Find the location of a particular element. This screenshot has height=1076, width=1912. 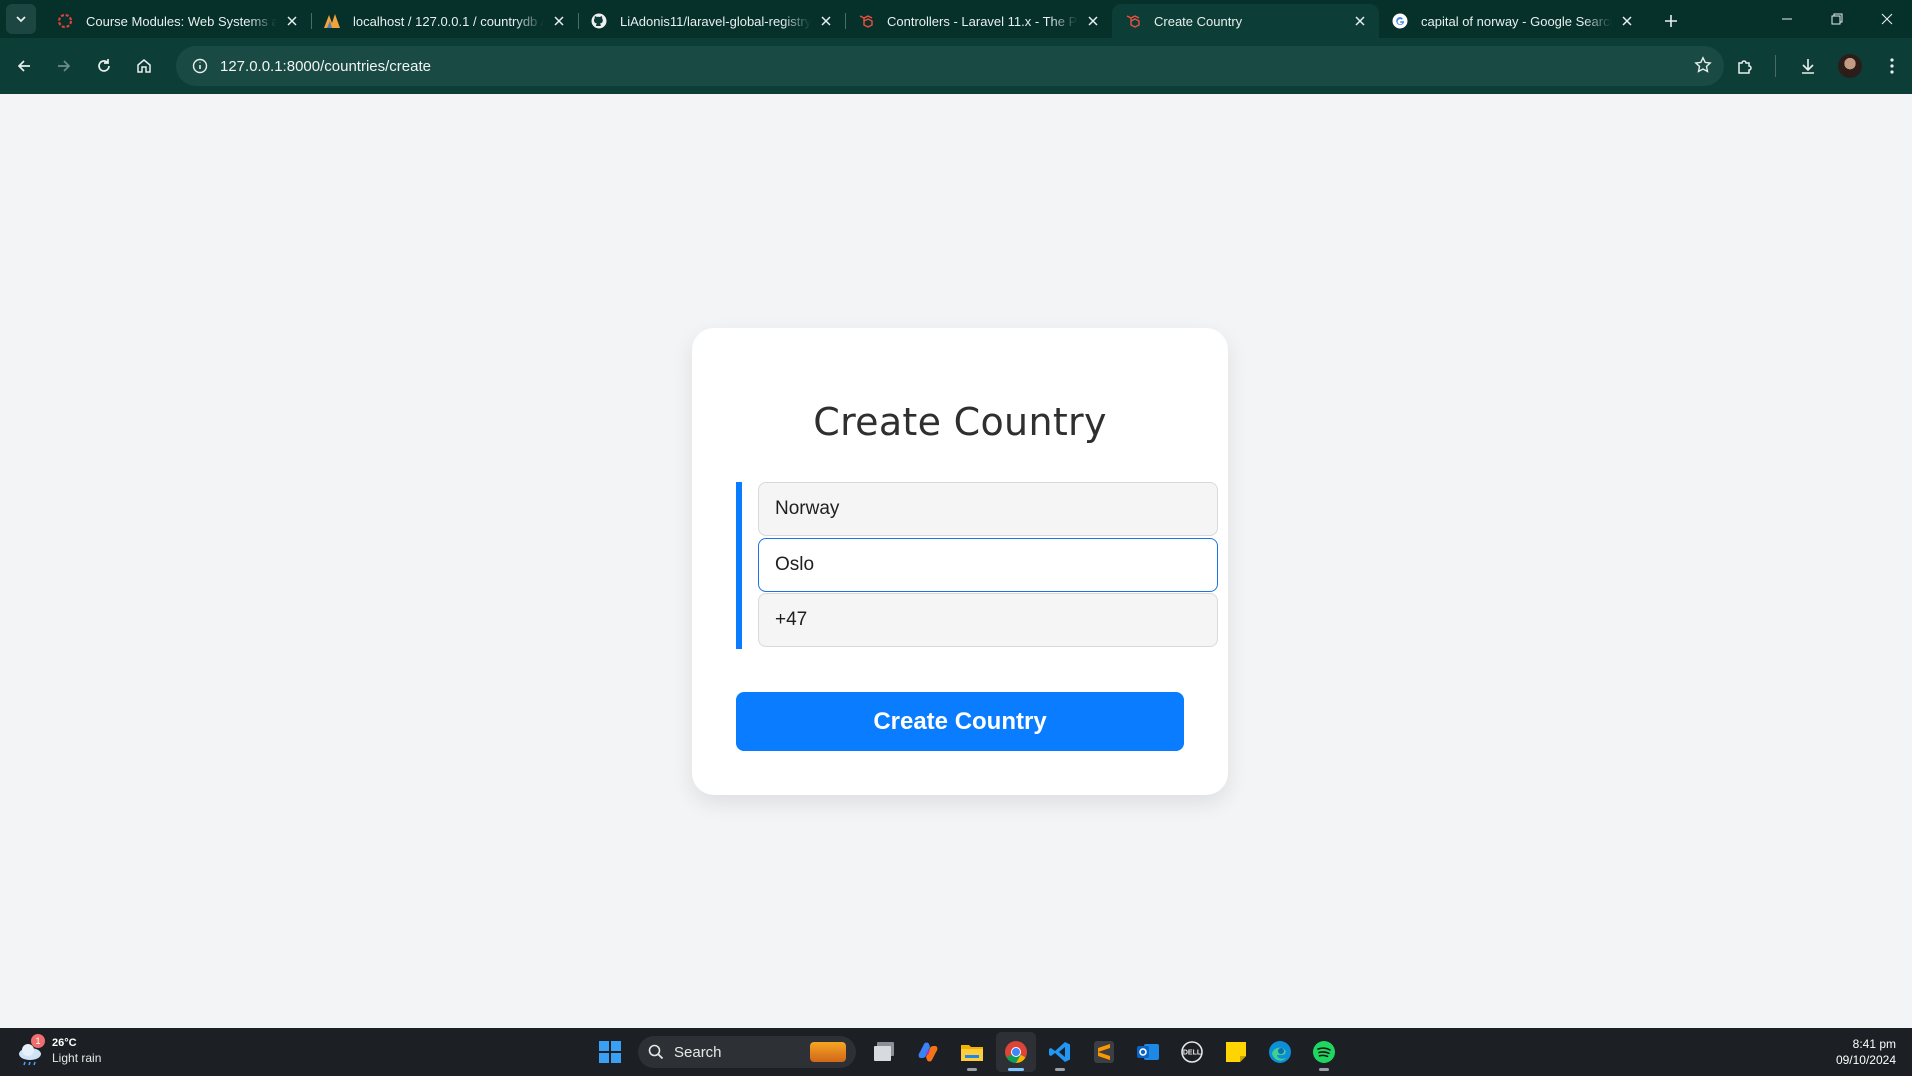

create-country-card: Create Country Create Country is located at coordinates (960, 561).